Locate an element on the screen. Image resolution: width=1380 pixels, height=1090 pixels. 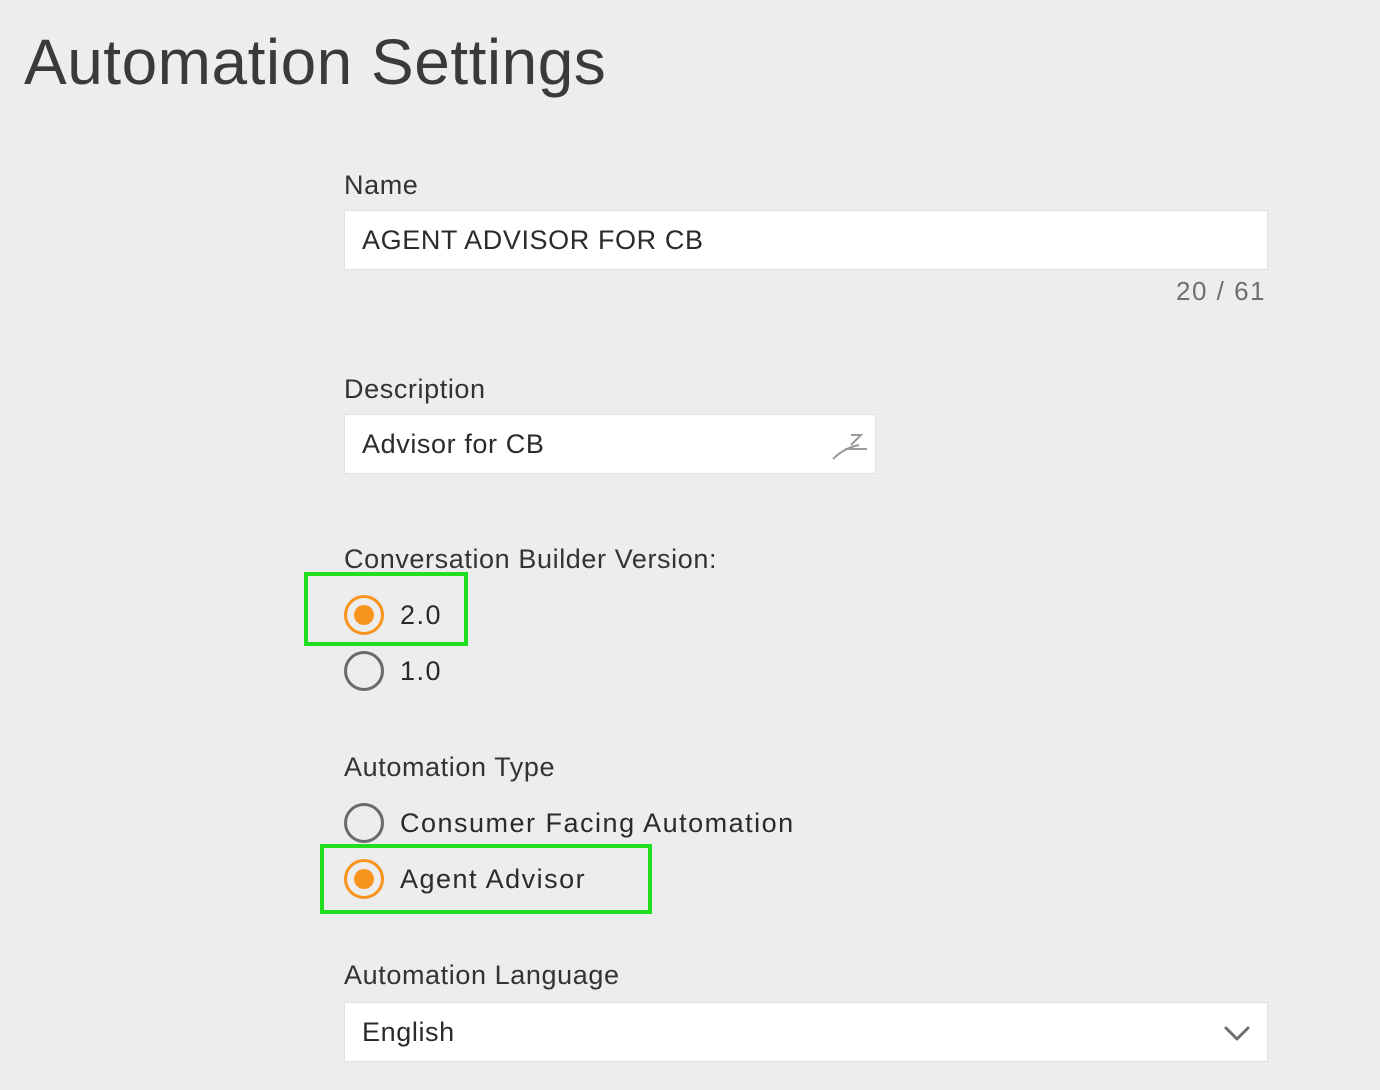
automation-type-option-agent-advisor: Agent Advisor is located at coordinates (479, 879).